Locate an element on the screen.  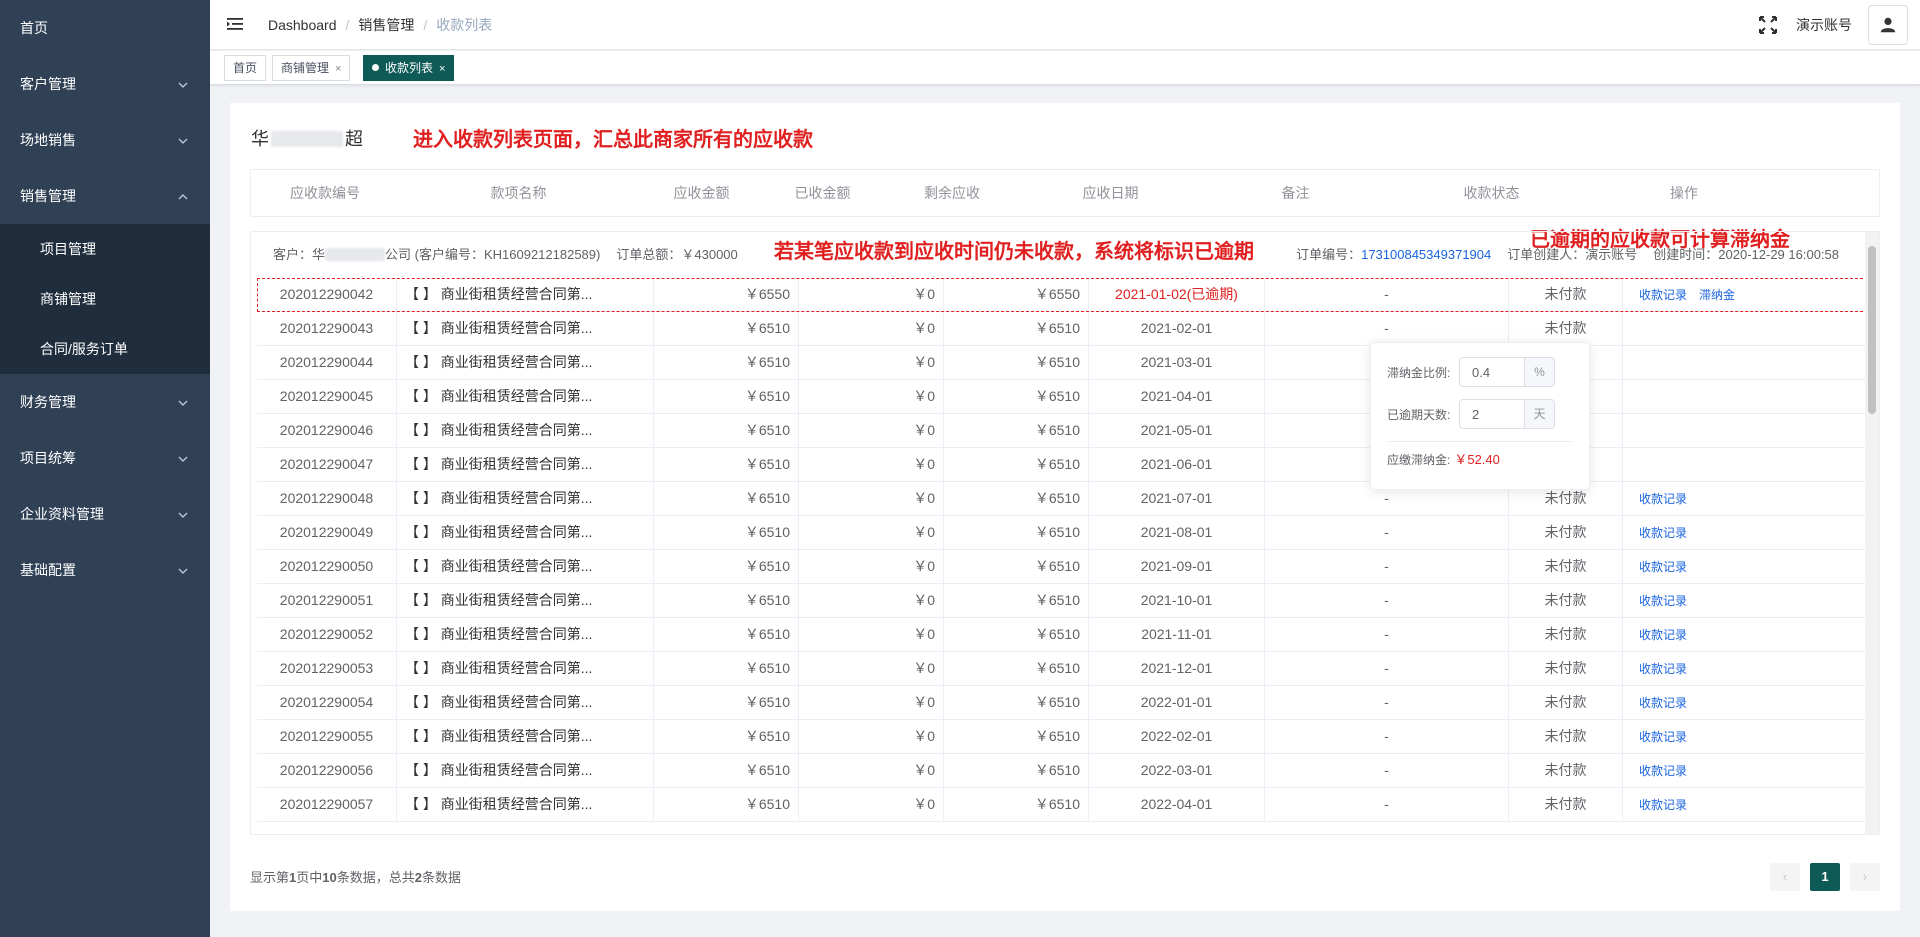
due-date: 2022-02-01 is located at coordinates (1177, 736).